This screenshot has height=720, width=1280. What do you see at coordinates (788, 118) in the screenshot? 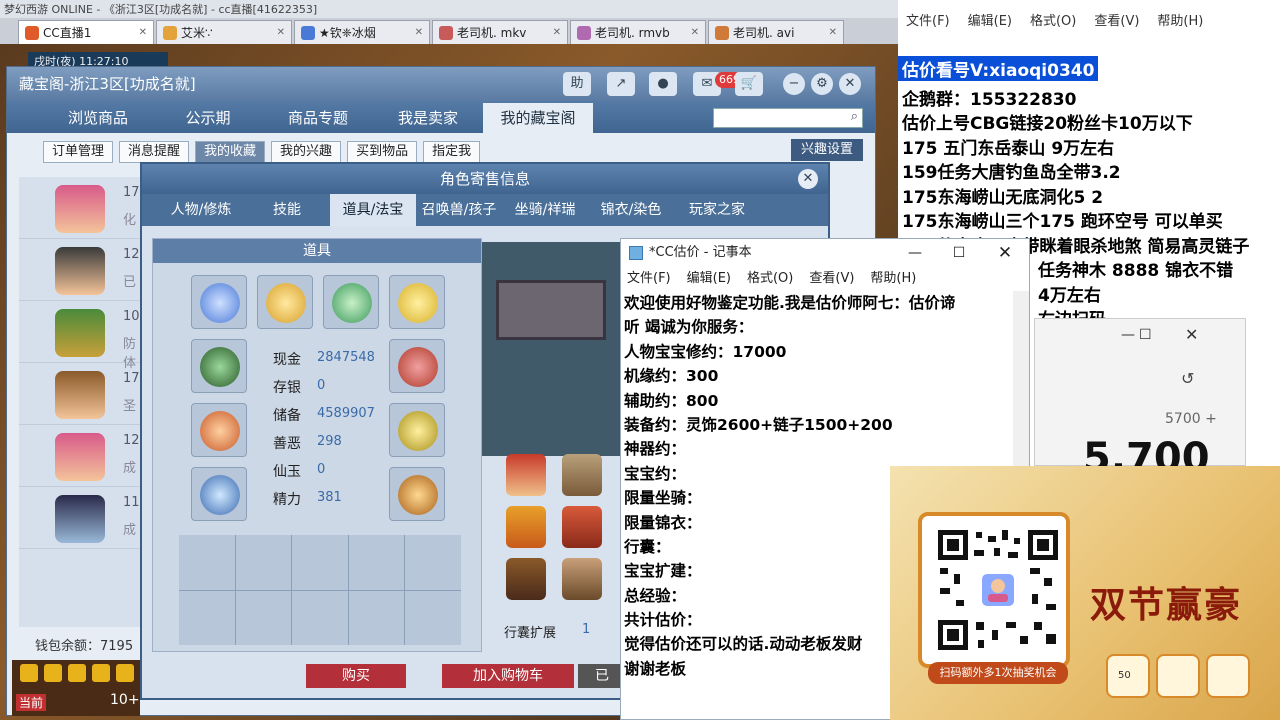
I see `search-input: ⌕` at bounding box center [788, 118].